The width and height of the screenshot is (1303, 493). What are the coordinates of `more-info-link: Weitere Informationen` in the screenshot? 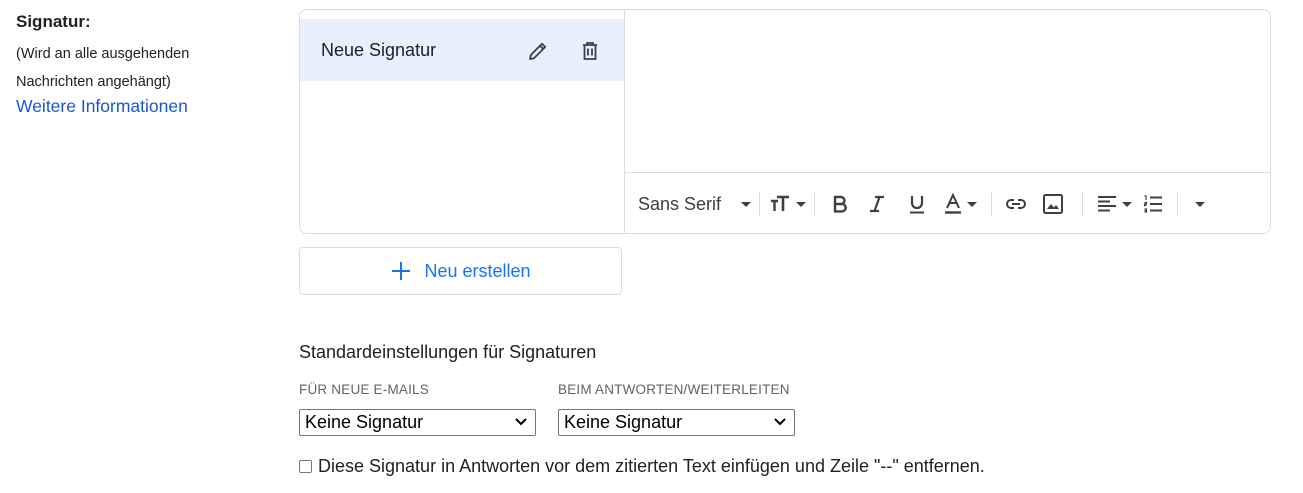 It's located at (146, 106).